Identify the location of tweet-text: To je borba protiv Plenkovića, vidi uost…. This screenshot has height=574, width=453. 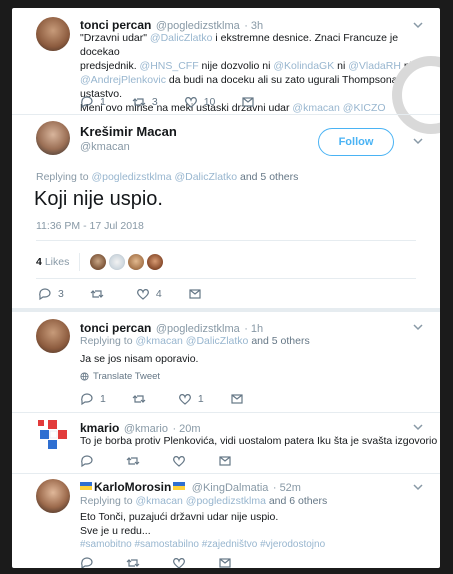
(259, 441).